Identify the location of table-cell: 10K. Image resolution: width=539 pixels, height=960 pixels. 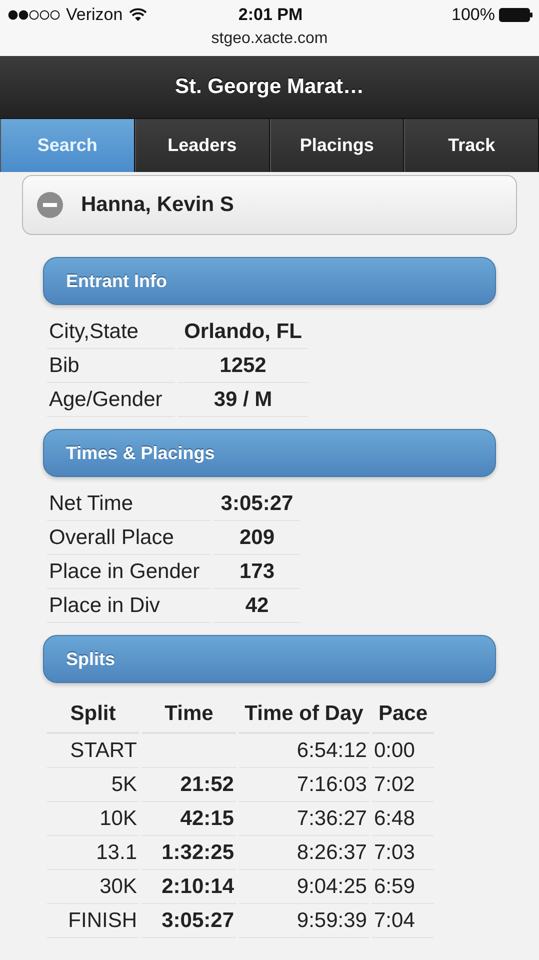
(93, 819).